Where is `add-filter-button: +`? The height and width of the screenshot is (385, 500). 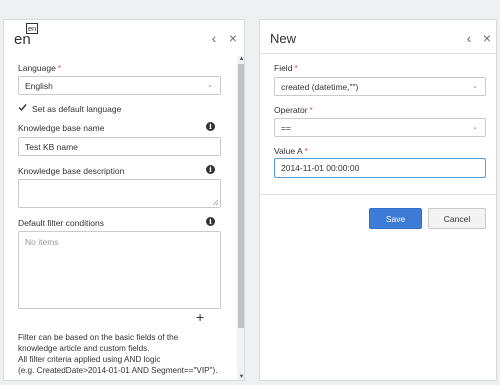 add-filter-button: + is located at coordinates (200, 317).